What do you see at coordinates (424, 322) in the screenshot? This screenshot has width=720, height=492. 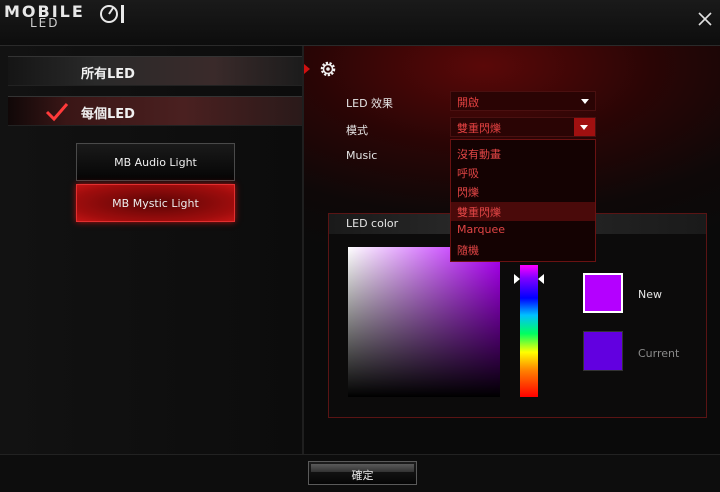 I see `saturation-value-picker` at bounding box center [424, 322].